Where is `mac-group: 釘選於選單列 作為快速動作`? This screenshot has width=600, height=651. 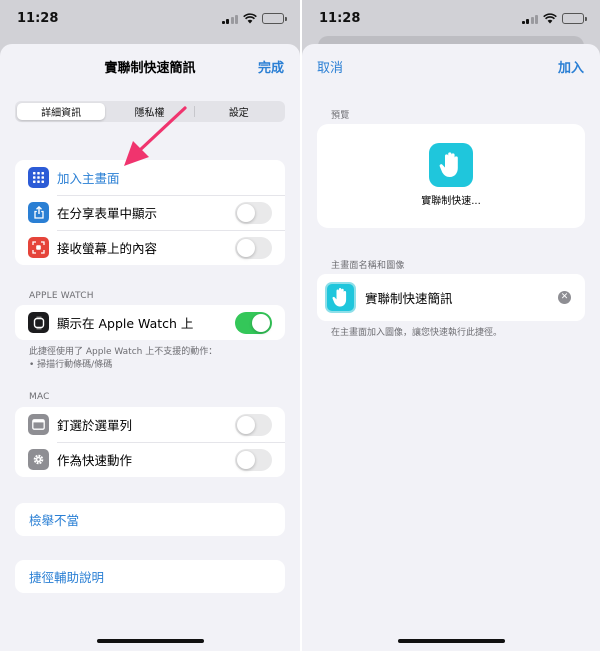 mac-group: 釘選於選單列 作為快速動作 is located at coordinates (150, 442).